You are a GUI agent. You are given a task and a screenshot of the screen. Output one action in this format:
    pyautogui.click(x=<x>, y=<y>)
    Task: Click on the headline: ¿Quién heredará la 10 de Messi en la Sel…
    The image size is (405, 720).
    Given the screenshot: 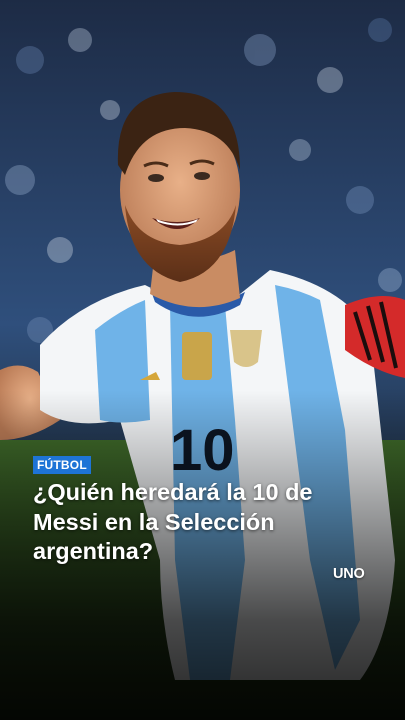 What is the action you would take?
    pyautogui.click(x=193, y=522)
    